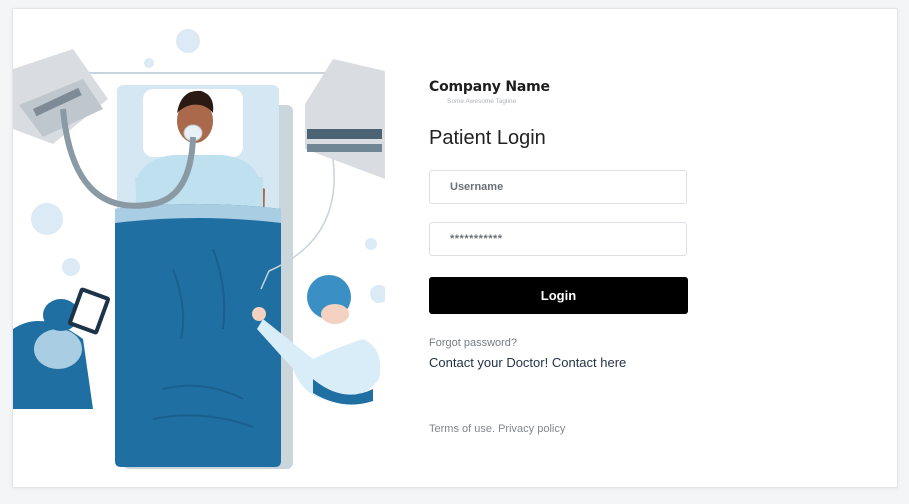  Describe the element at coordinates (558, 187) in the screenshot. I see `username-input` at that location.